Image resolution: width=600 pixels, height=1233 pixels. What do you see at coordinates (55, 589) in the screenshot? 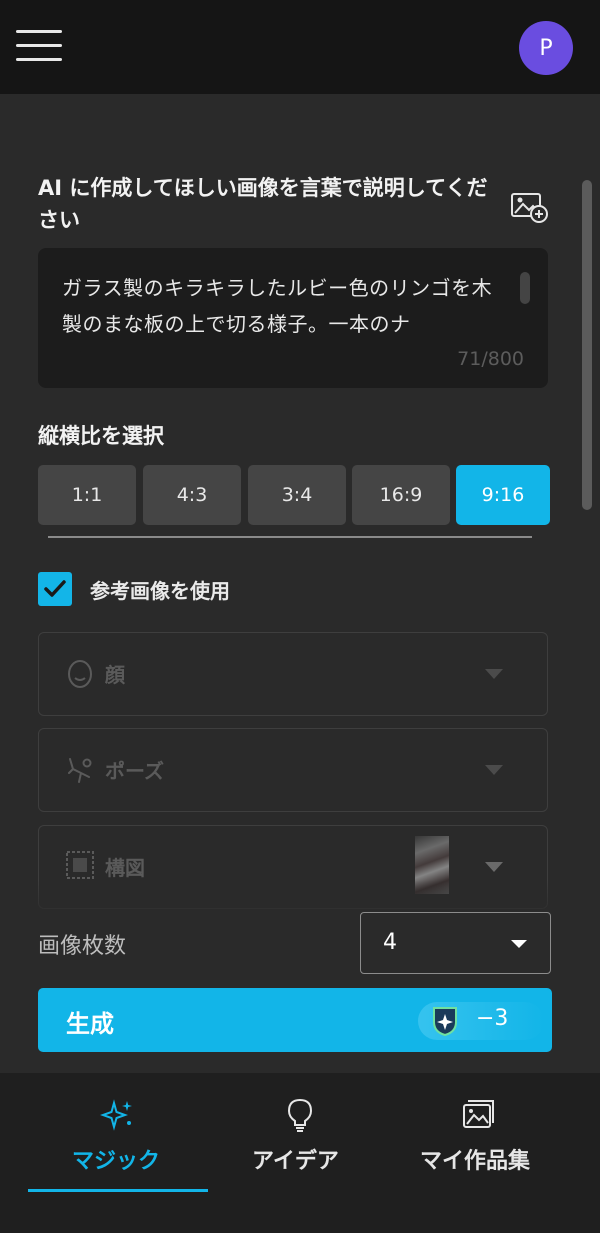
I see `reference-checkbox` at bounding box center [55, 589].